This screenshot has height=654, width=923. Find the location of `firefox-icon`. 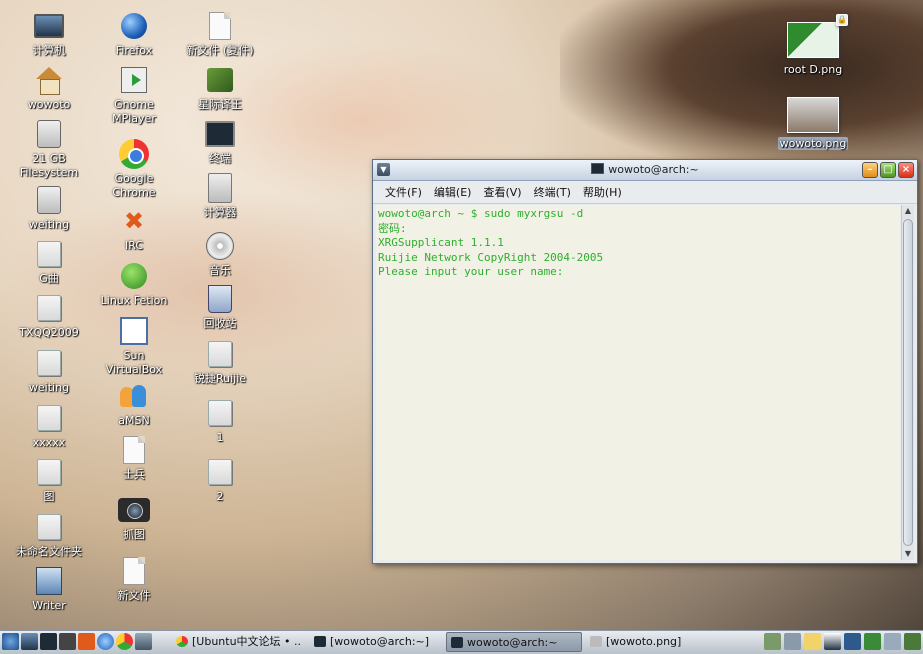

firefox-icon is located at coordinates (105, 641).